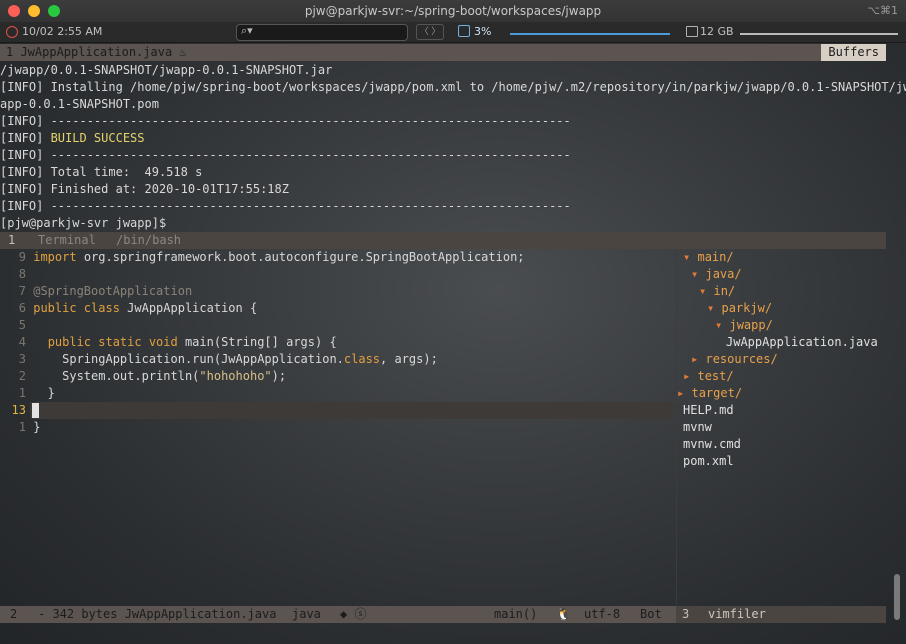 This screenshot has height=644, width=906. Describe the element at coordinates (96, 52) in the screenshot. I see `tab-jwappapplication: 1 JwAppApplication.java ♨` at that location.